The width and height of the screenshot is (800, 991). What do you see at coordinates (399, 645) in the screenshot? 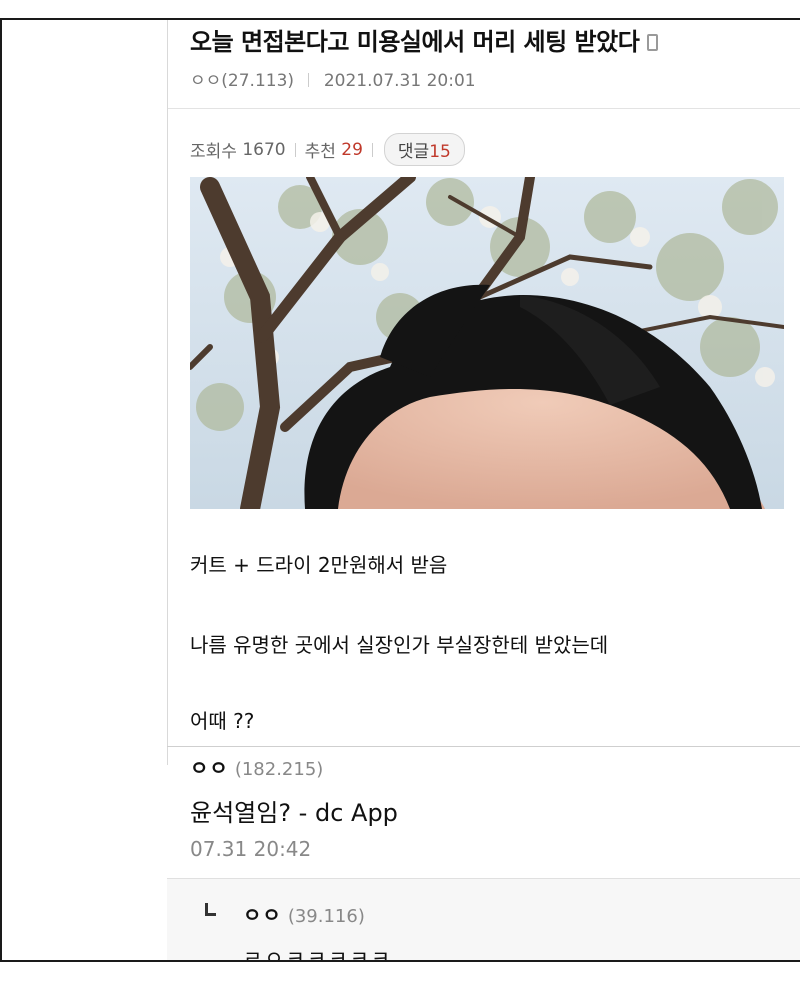
I see `post-body-line-2: 나름 유명한 곳에서 실장인가 부실장한테 받았는데` at bounding box center [399, 645].